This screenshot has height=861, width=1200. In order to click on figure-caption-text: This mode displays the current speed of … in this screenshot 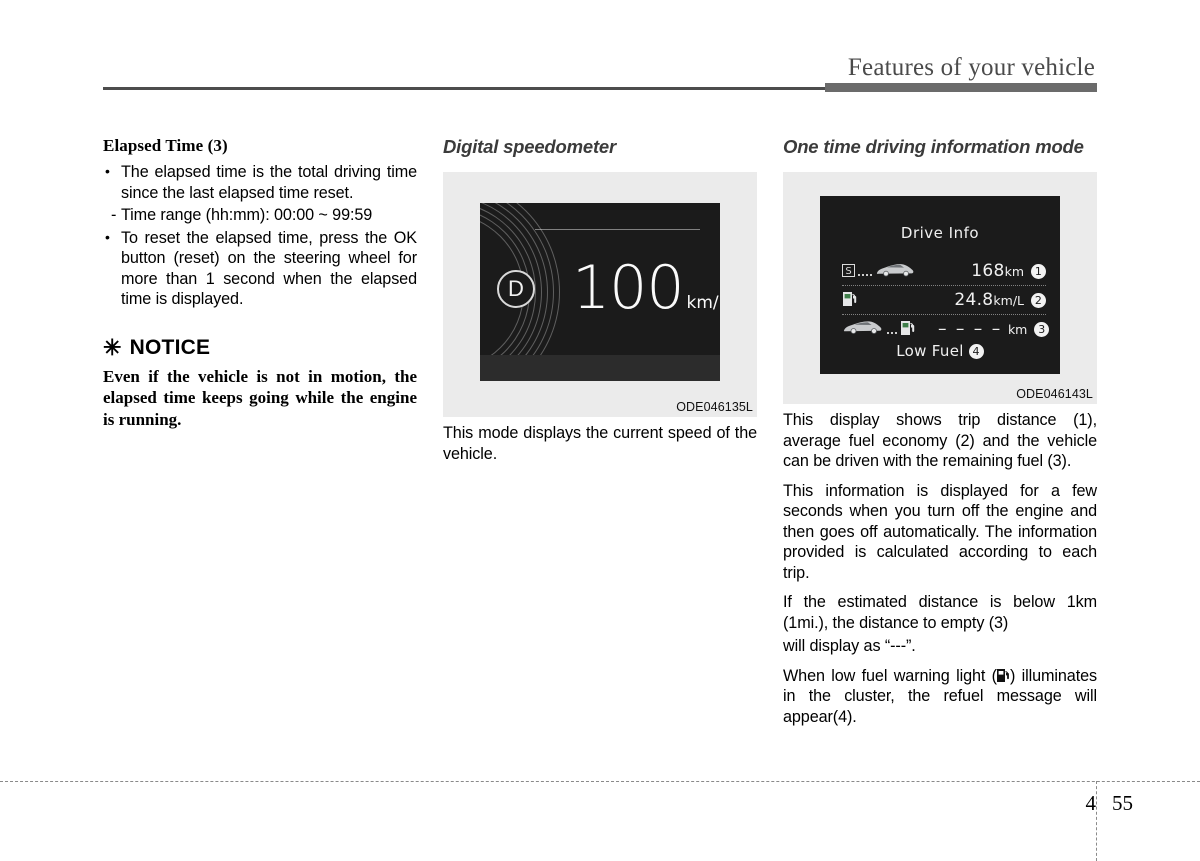, I will do `click(600, 443)`.